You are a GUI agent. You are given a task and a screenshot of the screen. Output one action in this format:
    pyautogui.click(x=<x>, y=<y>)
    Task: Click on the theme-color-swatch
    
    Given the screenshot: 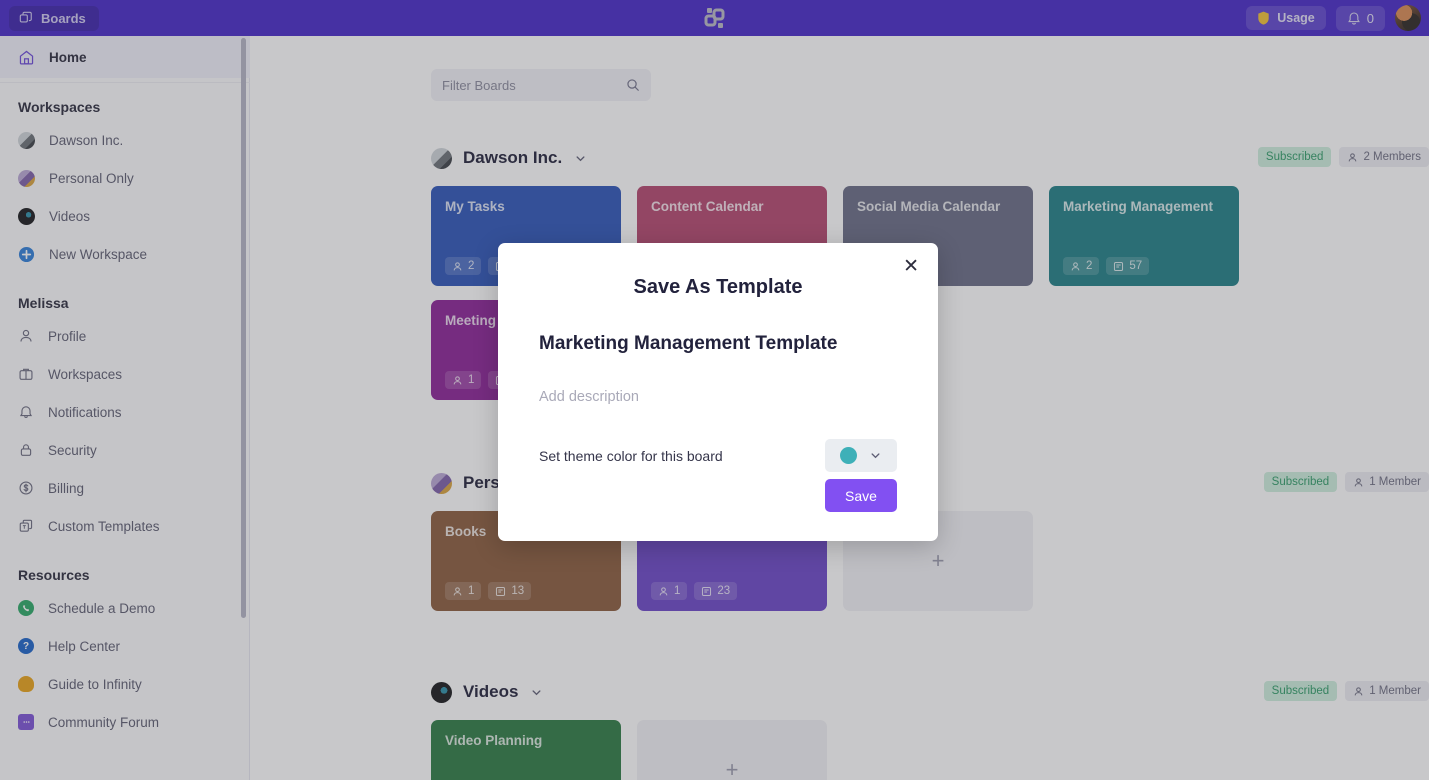 What is the action you would take?
    pyautogui.click(x=848, y=455)
    